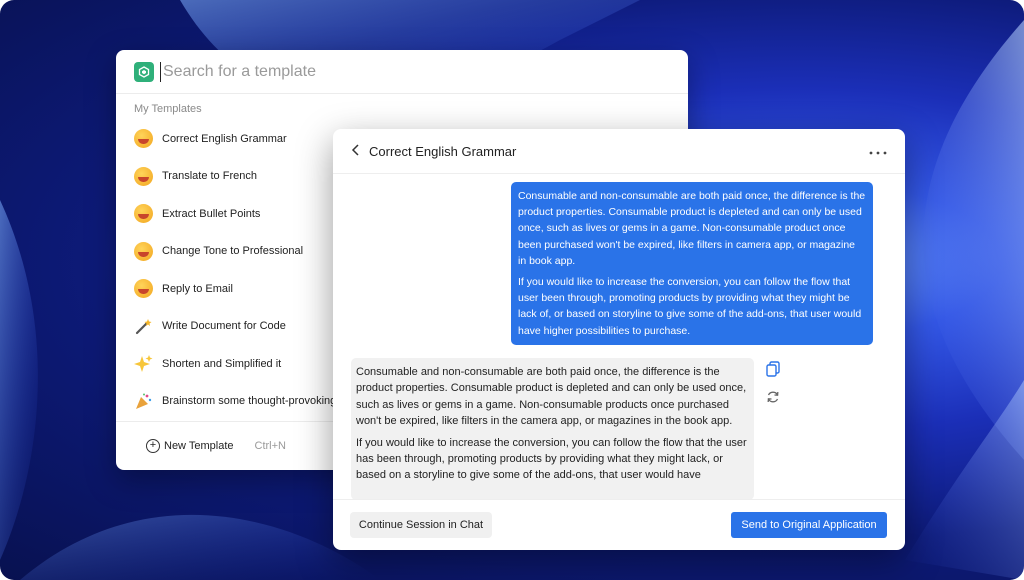 The width and height of the screenshot is (1024, 580). What do you see at coordinates (809, 525) in the screenshot?
I see `send-to-application-button: Send to Original Application` at bounding box center [809, 525].